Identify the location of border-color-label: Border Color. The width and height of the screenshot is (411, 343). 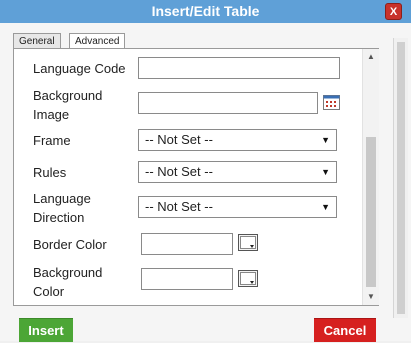
(70, 244).